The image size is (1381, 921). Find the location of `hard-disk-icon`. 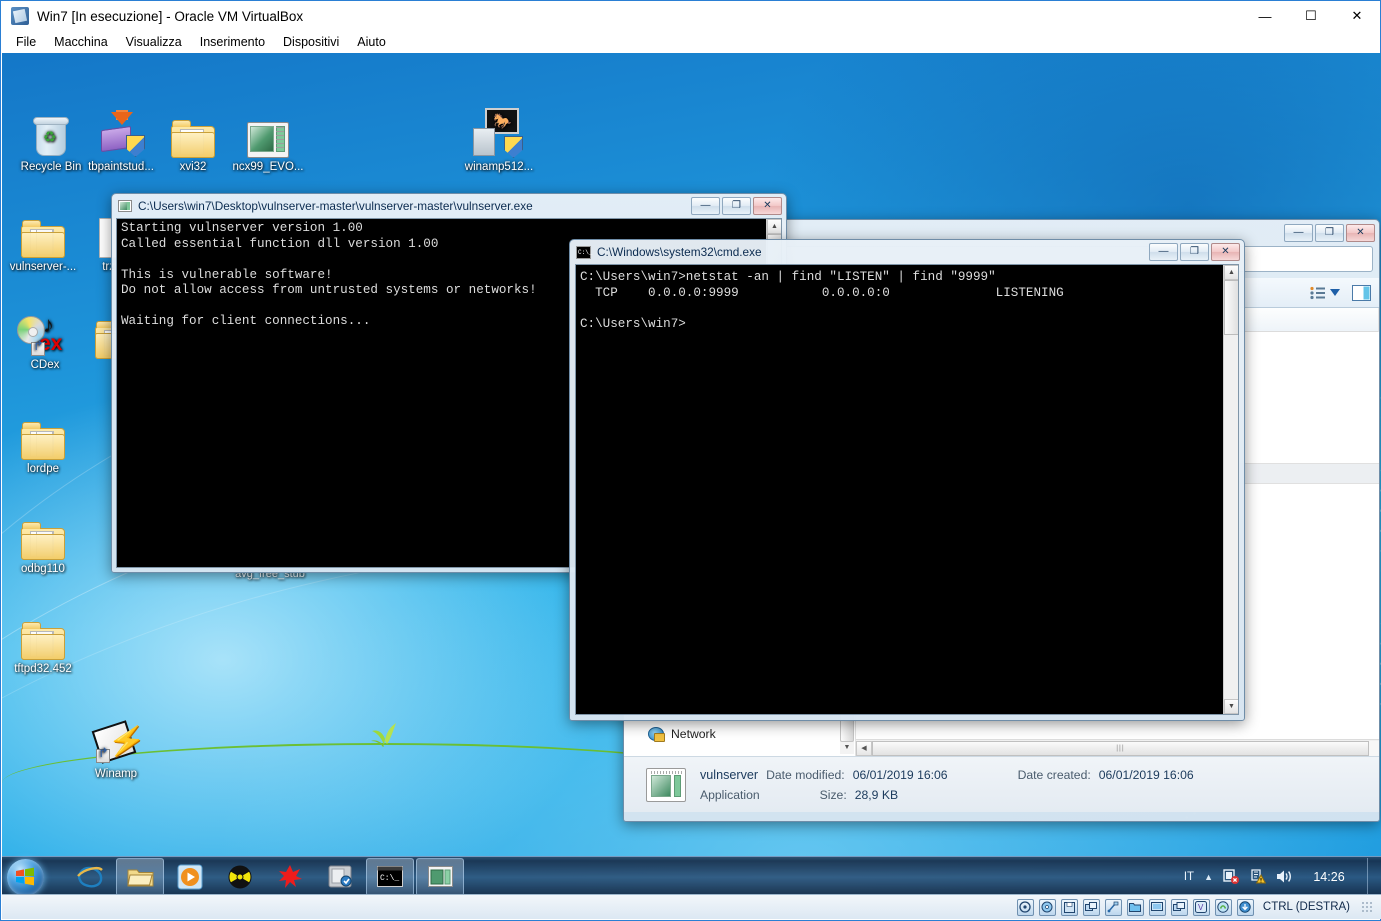

hard-disk-icon is located at coordinates (1025, 907).